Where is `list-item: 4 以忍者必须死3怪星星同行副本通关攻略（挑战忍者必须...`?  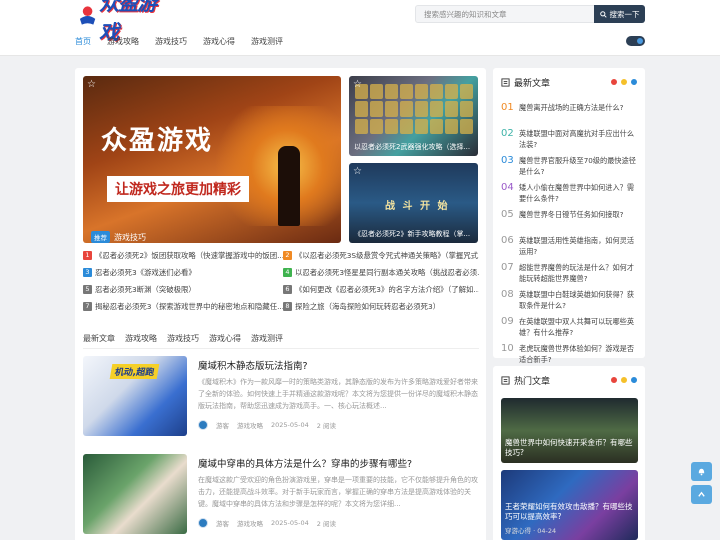
list-item: 4 以忍者必须死3怪星星同行副本通关攻略（挑战忍者必须... is located at coordinates (381, 272).